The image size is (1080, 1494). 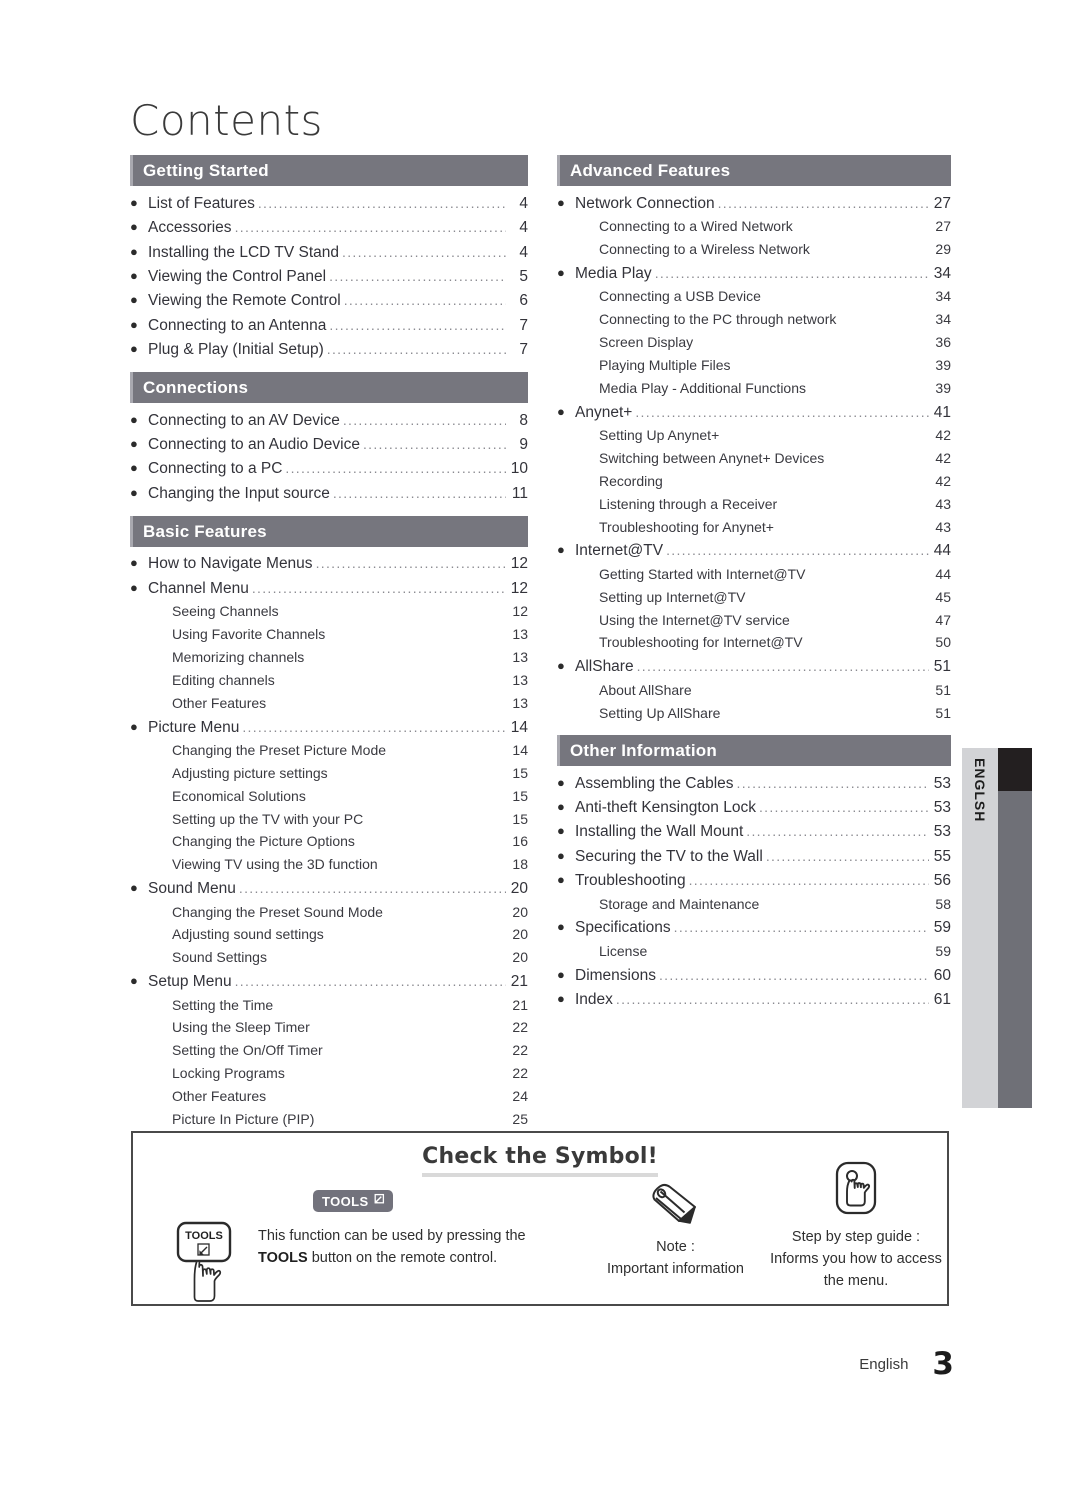 What do you see at coordinates (942, 412) in the screenshot?
I see `toc-entry-page-number: 41` at bounding box center [942, 412].